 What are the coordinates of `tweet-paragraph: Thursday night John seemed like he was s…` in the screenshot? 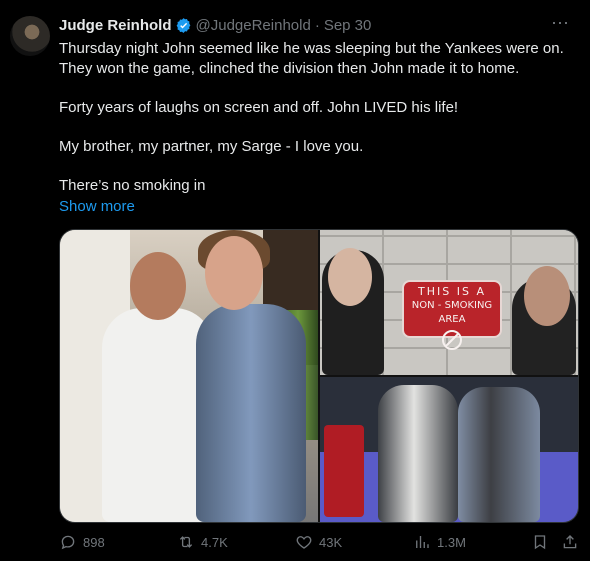 It's located at (313, 58).